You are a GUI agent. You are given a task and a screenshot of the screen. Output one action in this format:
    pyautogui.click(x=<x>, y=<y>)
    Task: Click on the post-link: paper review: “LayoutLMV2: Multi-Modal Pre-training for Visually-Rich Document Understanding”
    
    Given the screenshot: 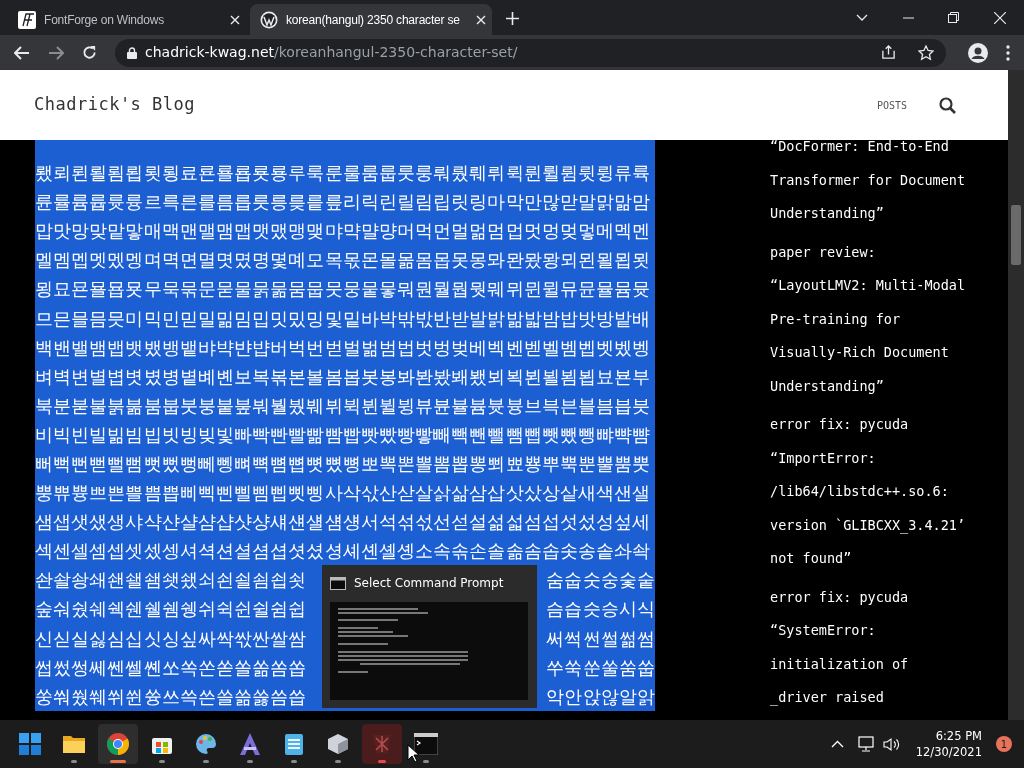 What is the action you would take?
    pyautogui.click(x=889, y=319)
    